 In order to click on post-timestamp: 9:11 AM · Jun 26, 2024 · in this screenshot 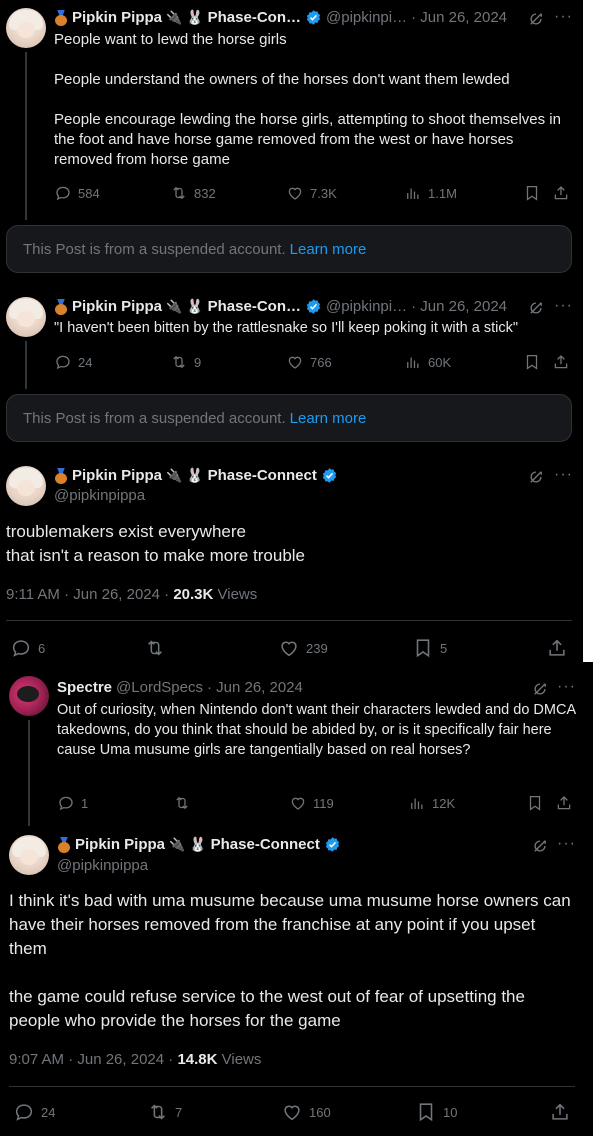, I will do `click(89, 594)`.